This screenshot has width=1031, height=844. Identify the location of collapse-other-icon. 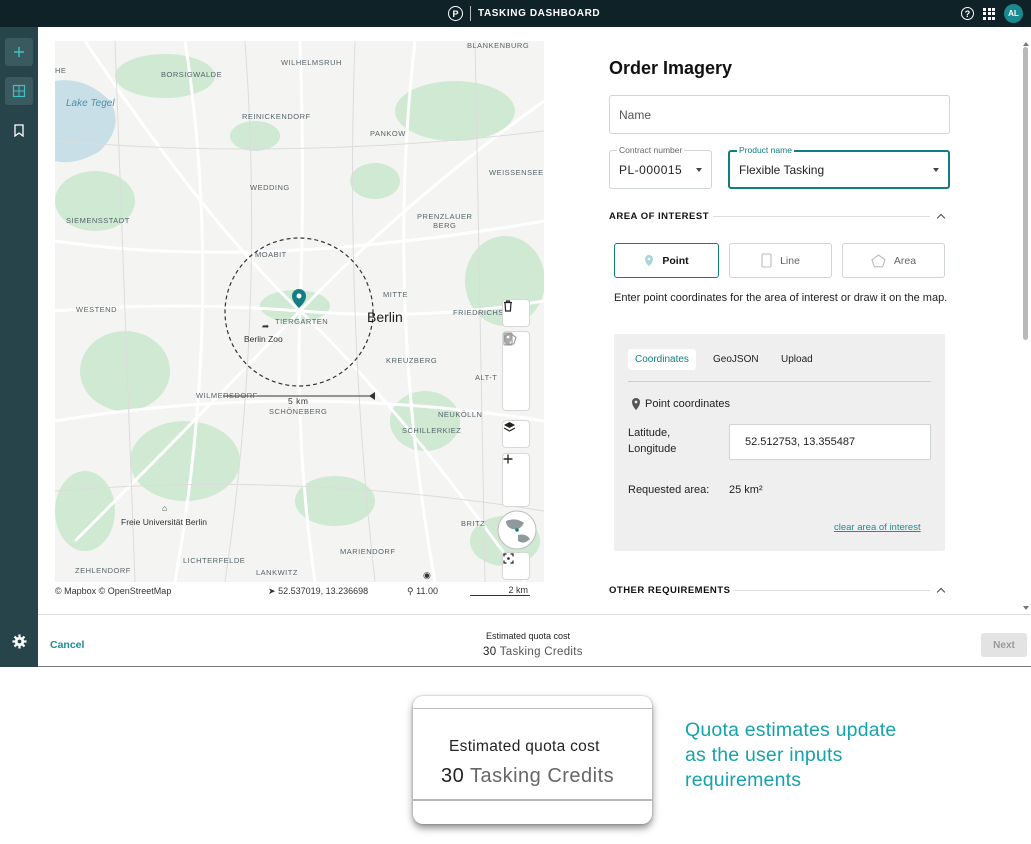
(941, 592).